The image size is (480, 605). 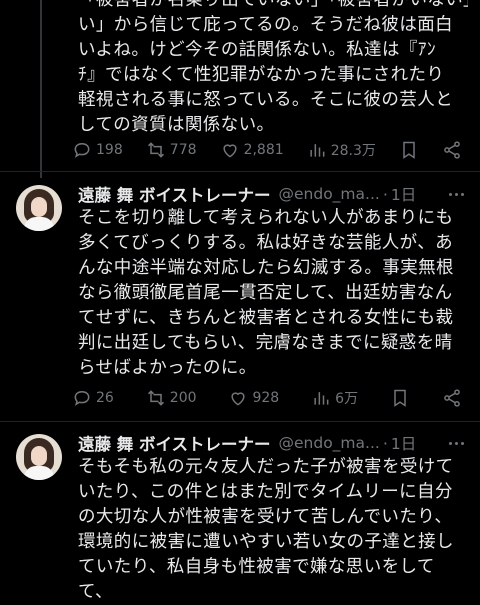 I want to click on tweet-actions: 26 200 928 6万, so click(x=267, y=398).